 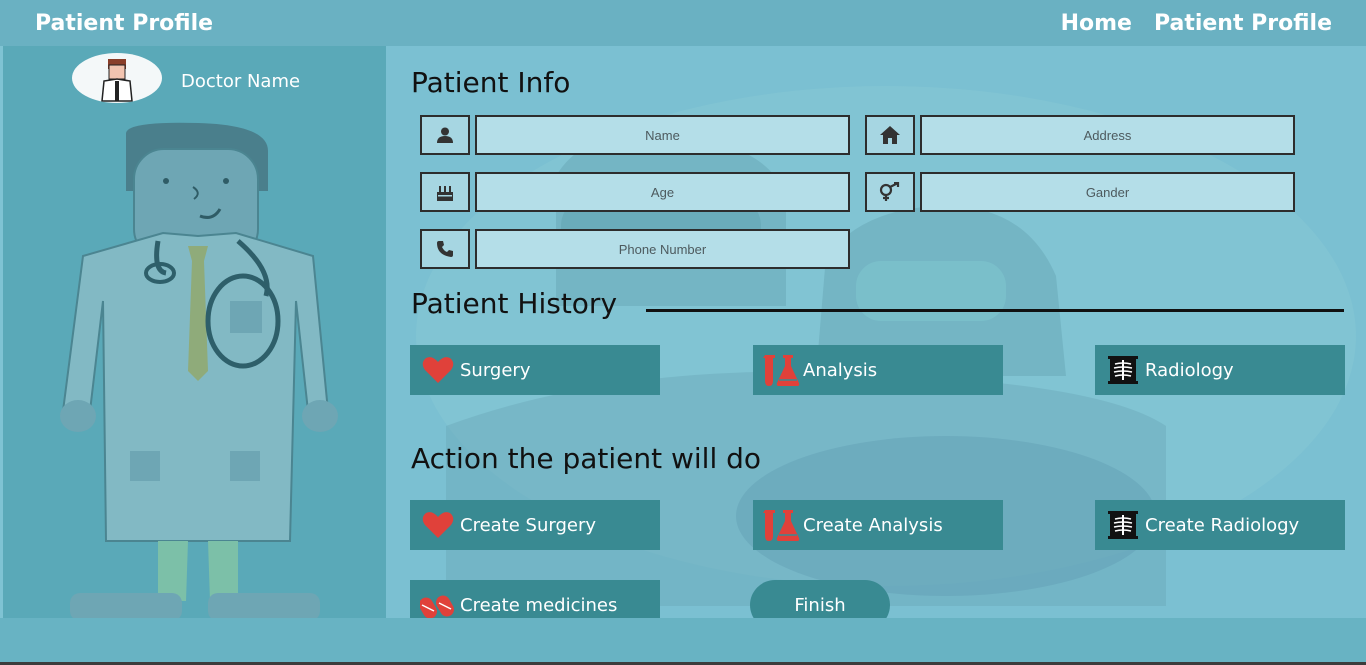 I want to click on phone-field-row, so click(x=635, y=249).